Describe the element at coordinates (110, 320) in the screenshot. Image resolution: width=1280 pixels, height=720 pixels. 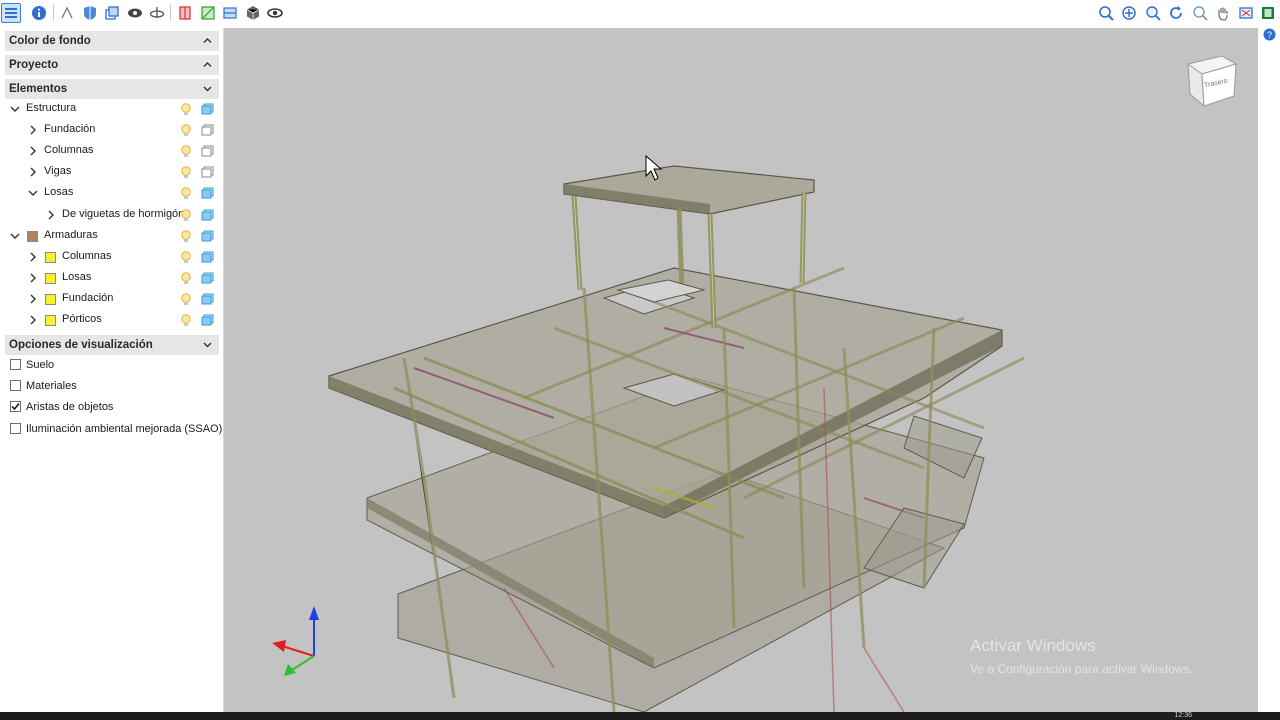
I see `tree-item: Pórticos` at that location.